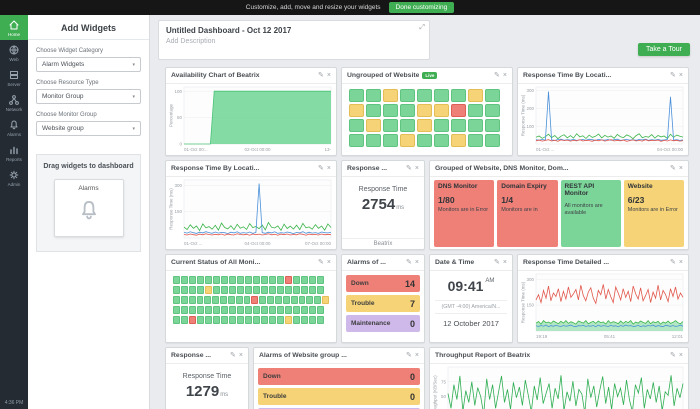 Image resolution: width=700 pixels, height=409 pixels. I want to click on sidebar-item-web: Web, so click(14, 52).